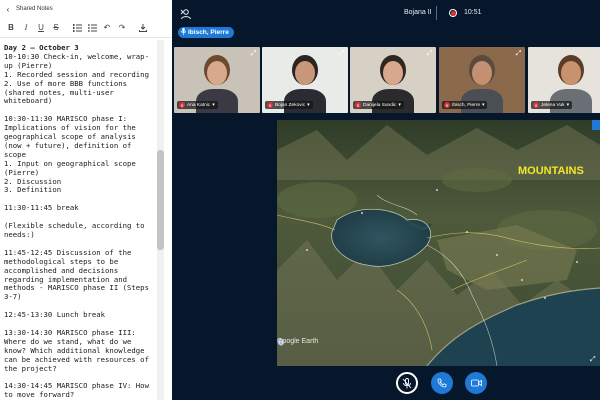 This screenshot has height=400, width=600. I want to click on recording-time: 10:51, so click(473, 12).